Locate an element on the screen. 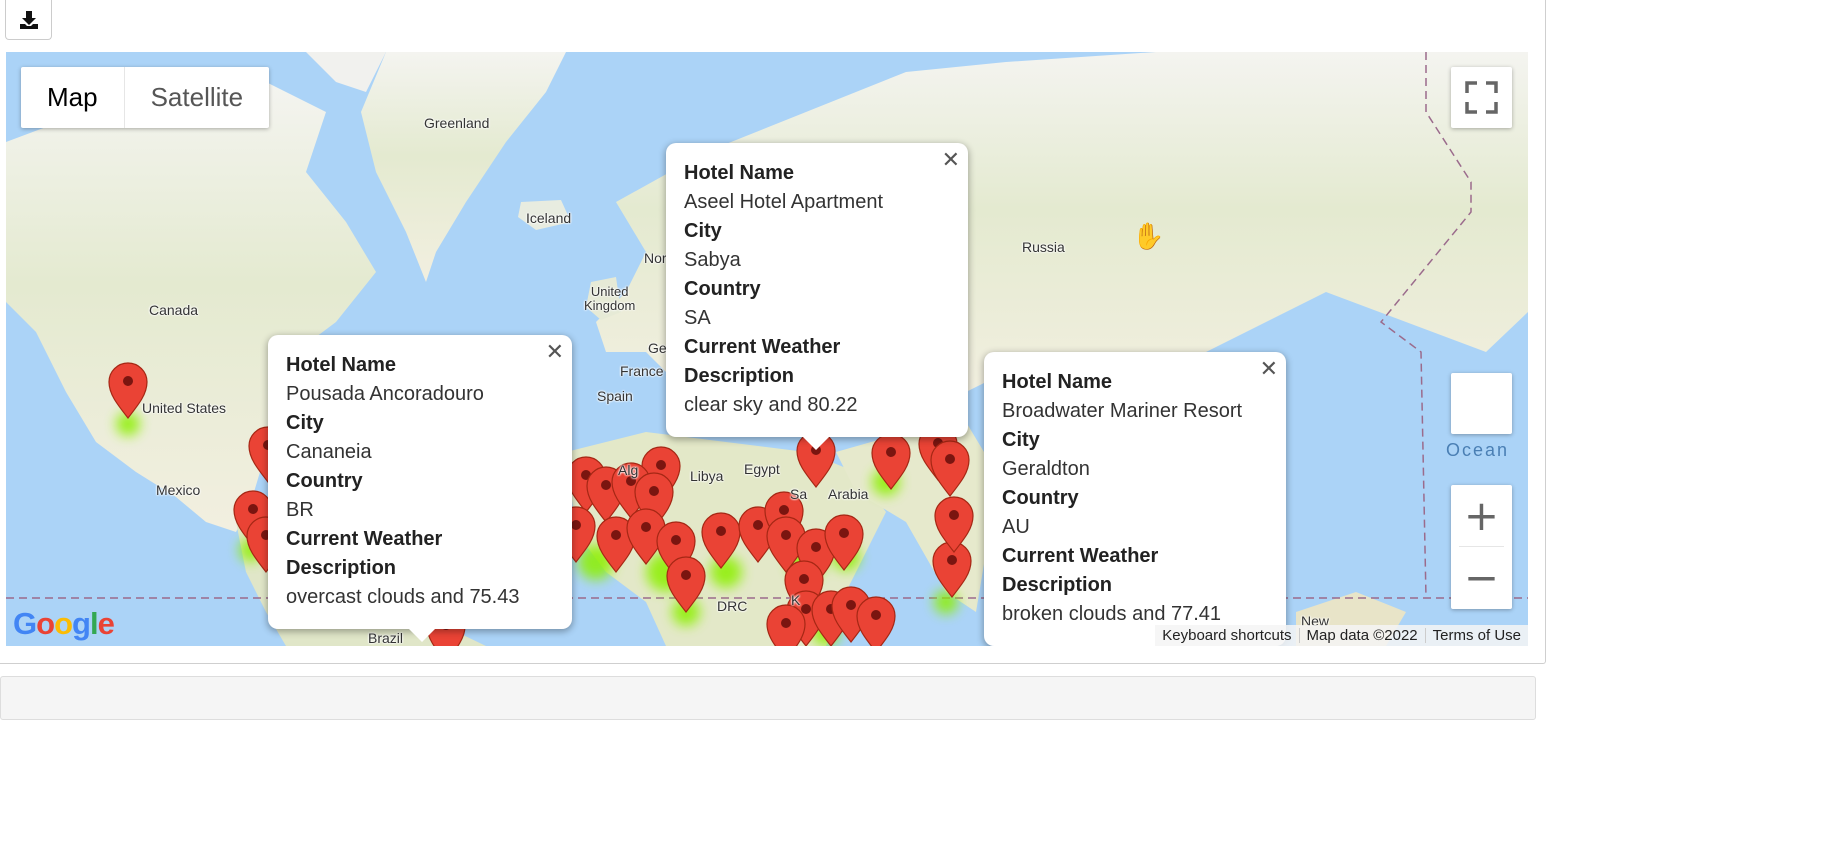 The width and height of the screenshot is (1823, 847). label-brazil: Brazil is located at coordinates (386, 638).